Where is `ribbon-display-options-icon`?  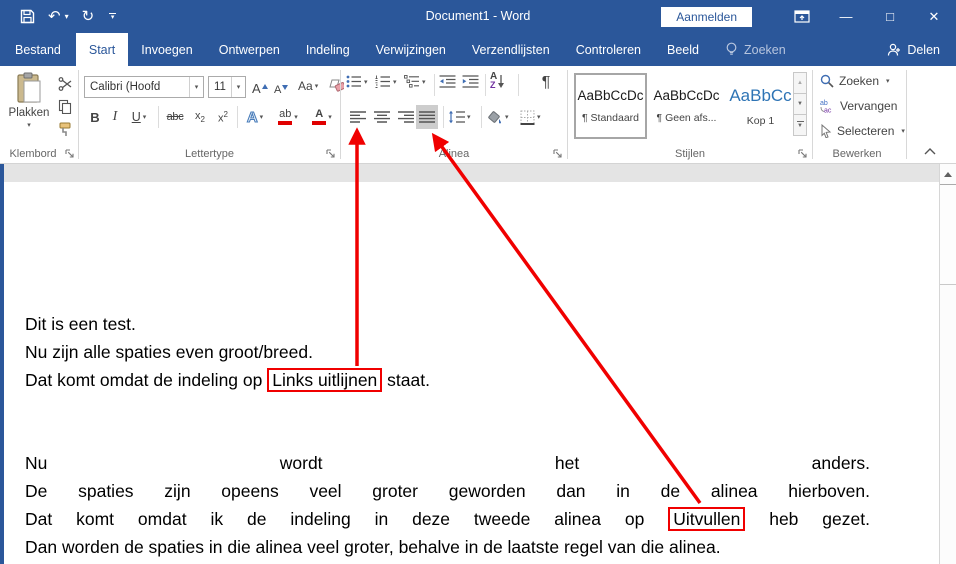 ribbon-display-options-icon is located at coordinates (802, 16).